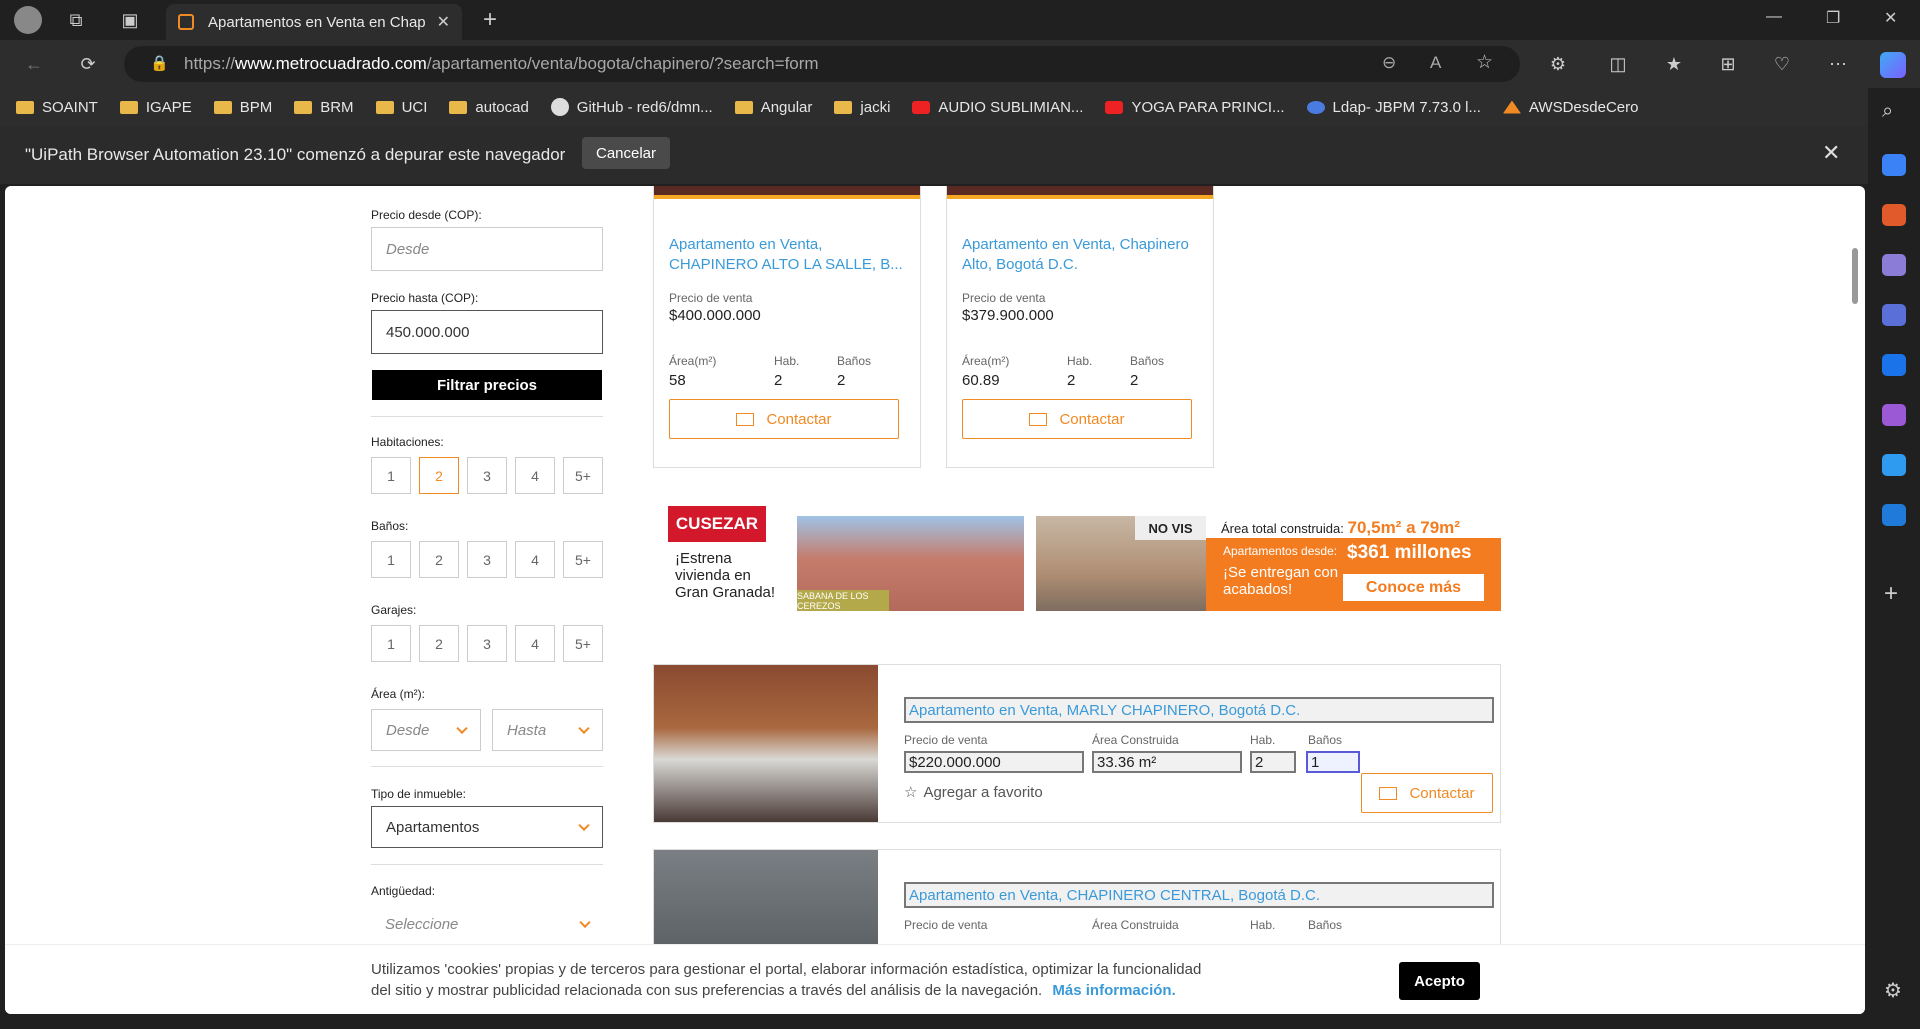 This screenshot has height=1029, width=1920. Describe the element at coordinates (487, 643) in the screenshot. I see `garajes-option: 3` at that location.